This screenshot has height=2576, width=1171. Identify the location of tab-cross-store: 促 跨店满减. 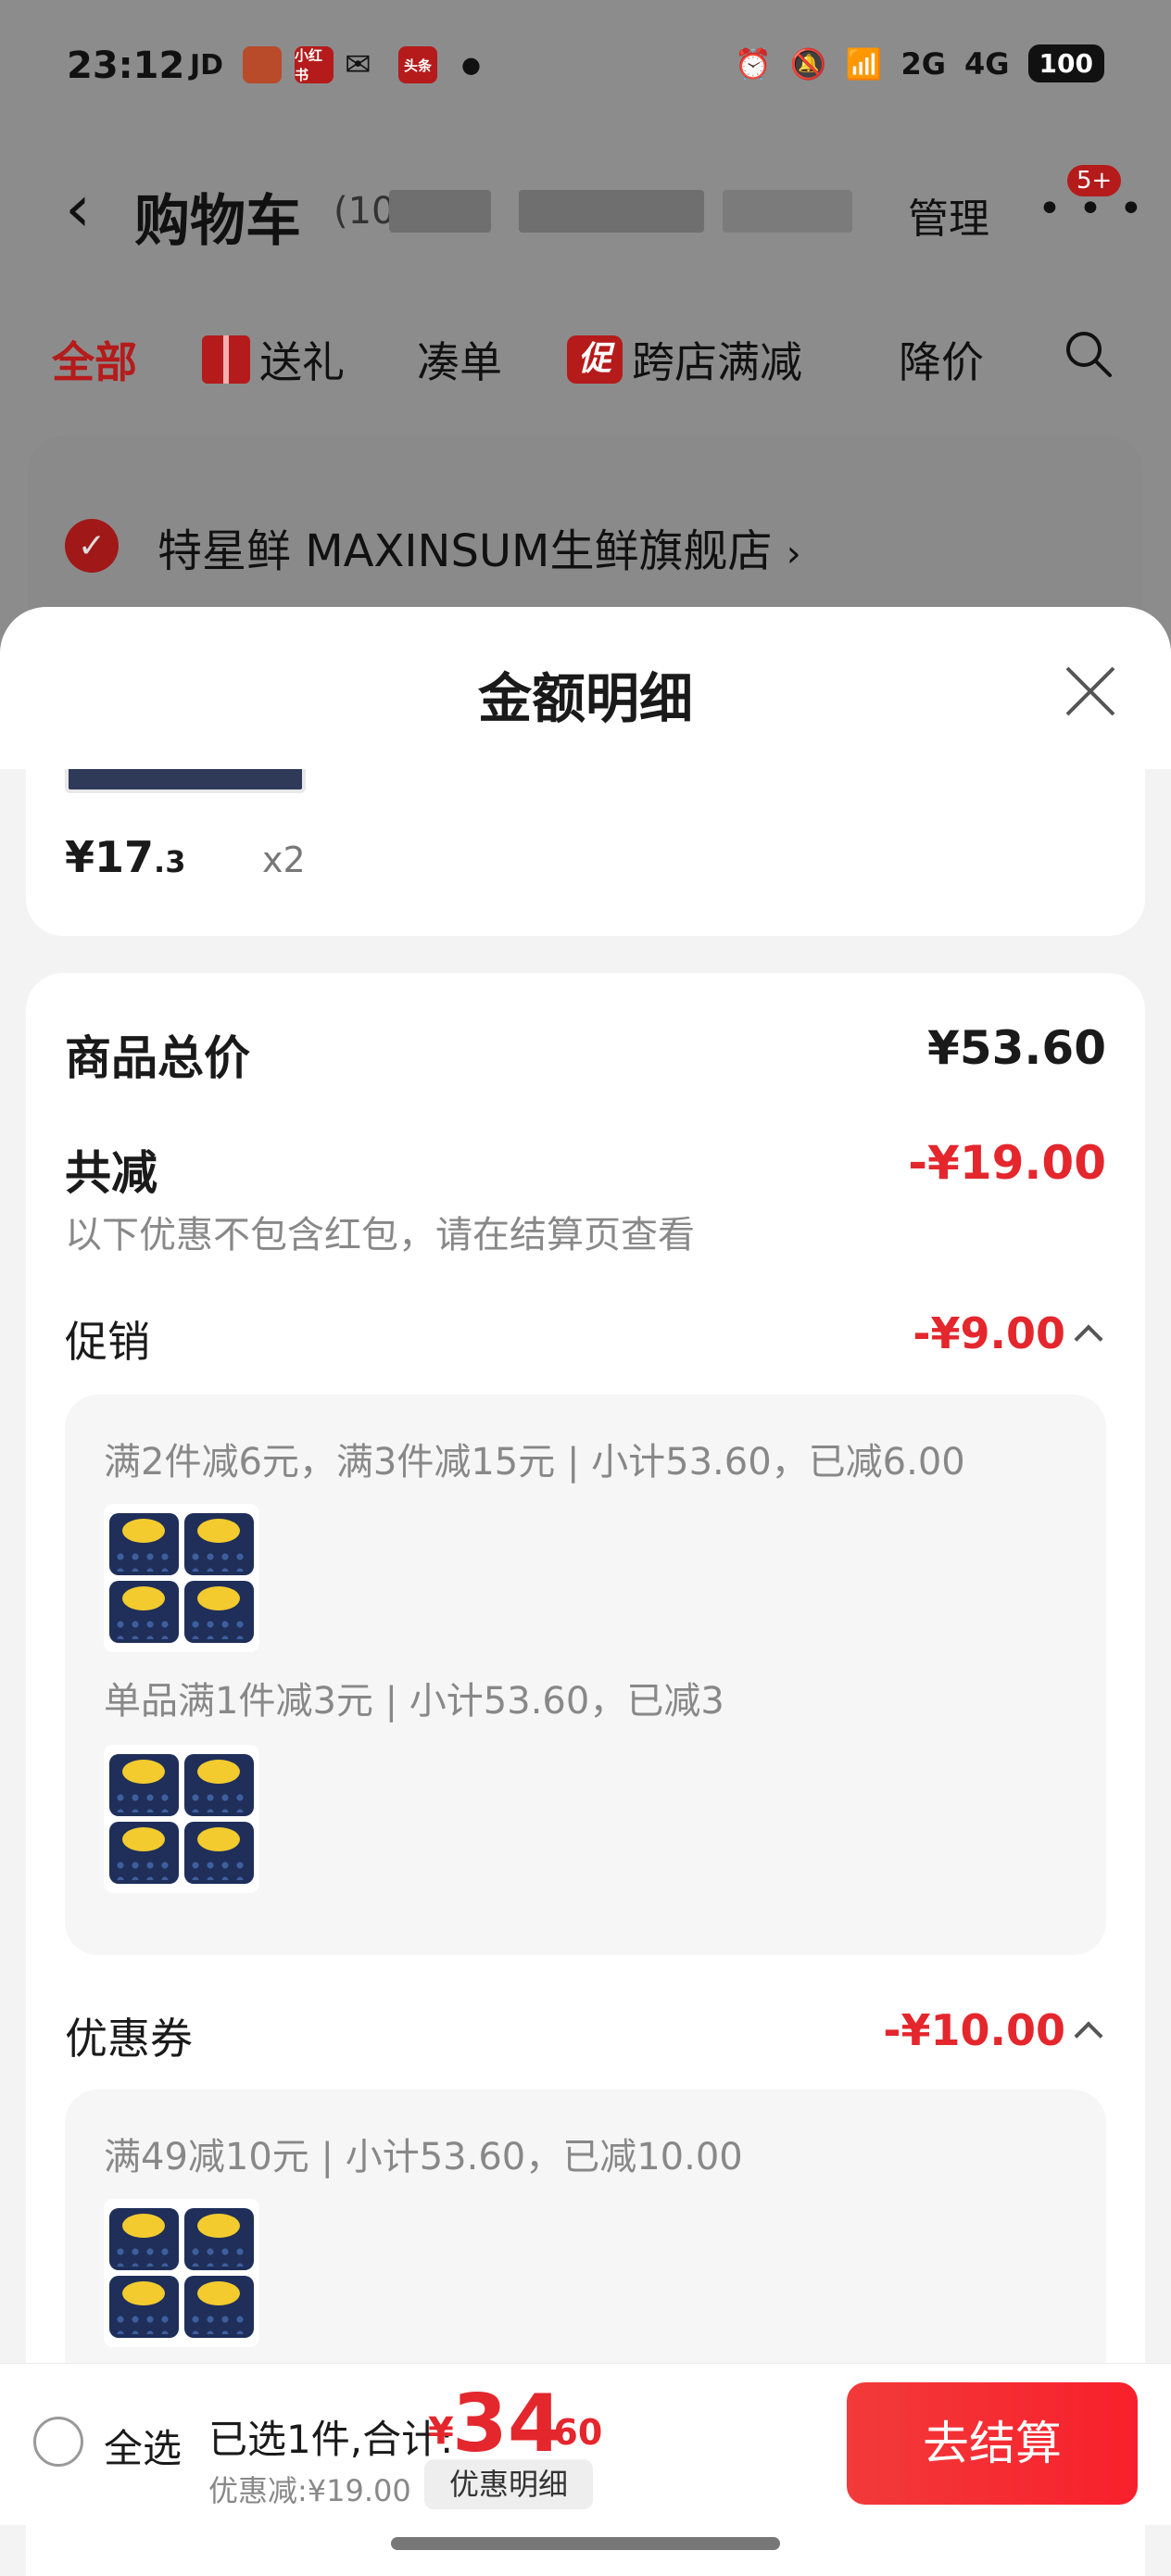
(684, 359).